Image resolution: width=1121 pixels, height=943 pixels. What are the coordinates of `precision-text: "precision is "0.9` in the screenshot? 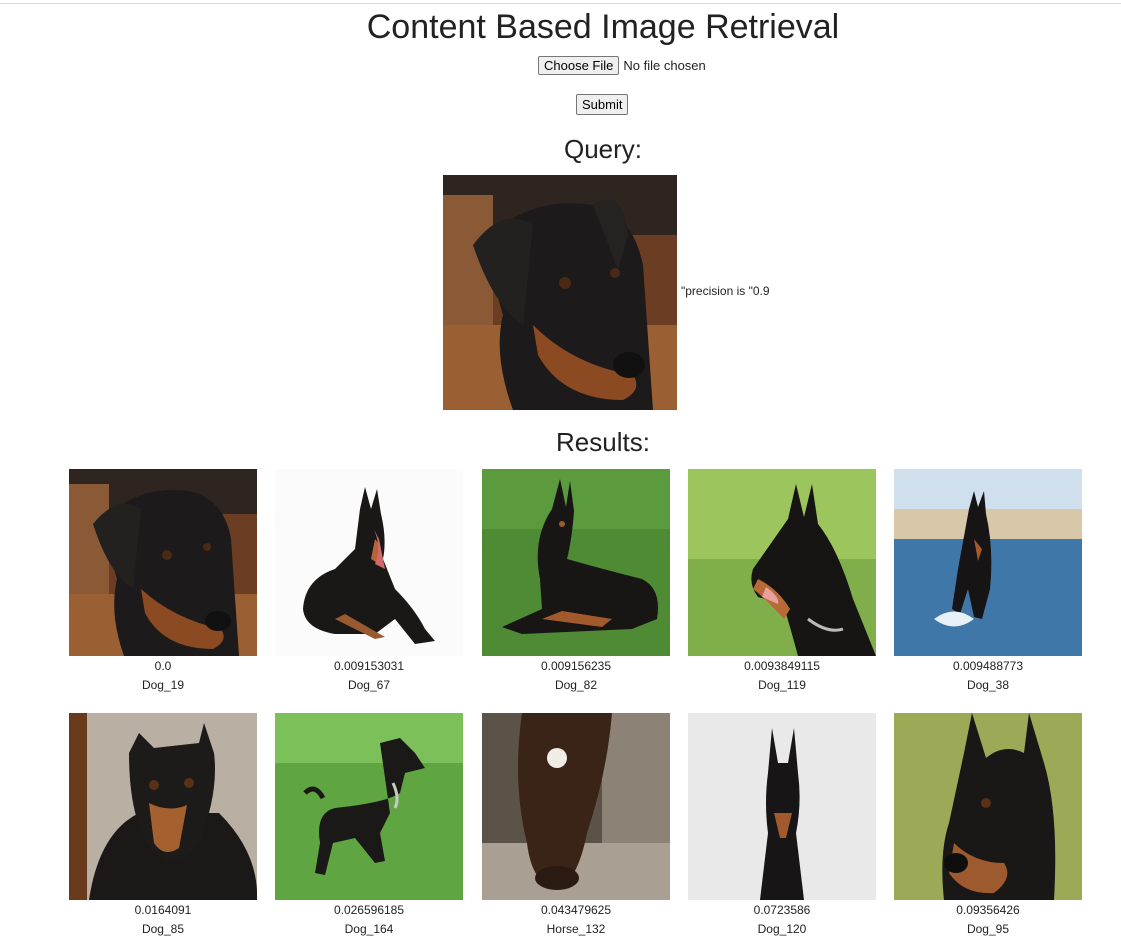 It's located at (725, 291).